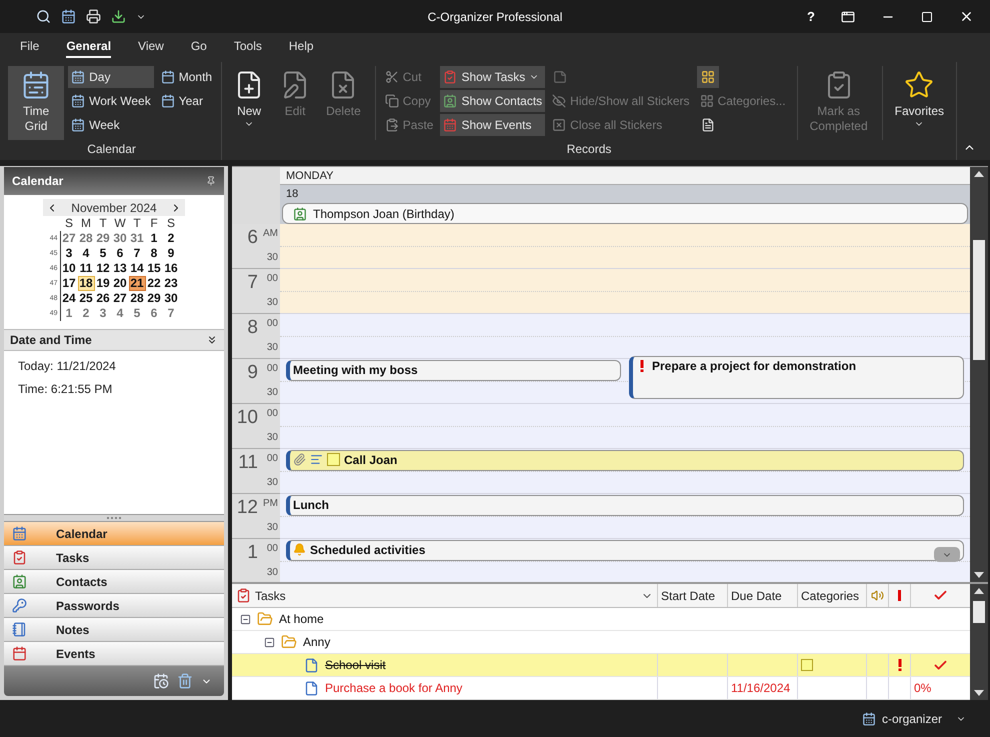 The image size is (990, 737). What do you see at coordinates (120, 268) in the screenshot?
I see `calendar-day: 13` at bounding box center [120, 268].